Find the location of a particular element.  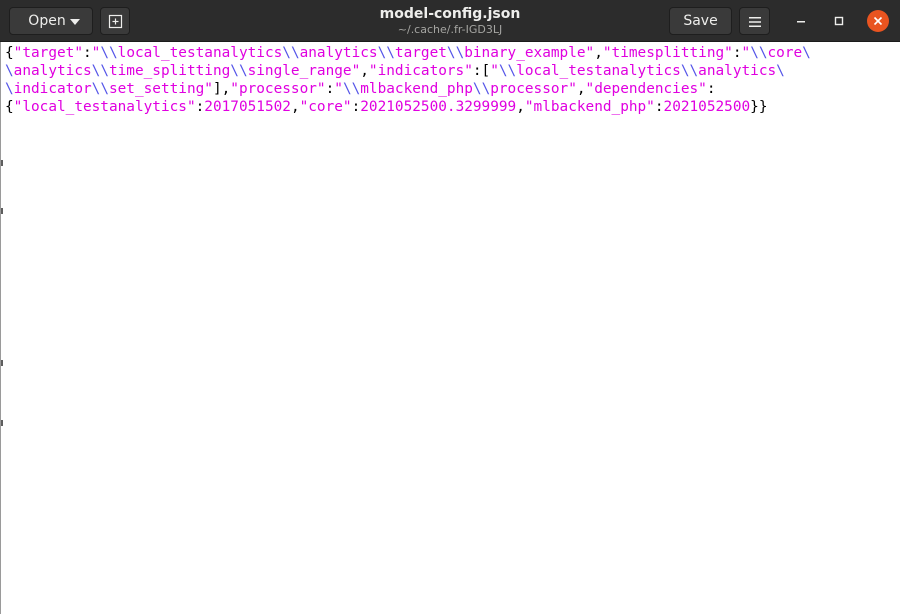

open-button: Open is located at coordinates (51, 21).